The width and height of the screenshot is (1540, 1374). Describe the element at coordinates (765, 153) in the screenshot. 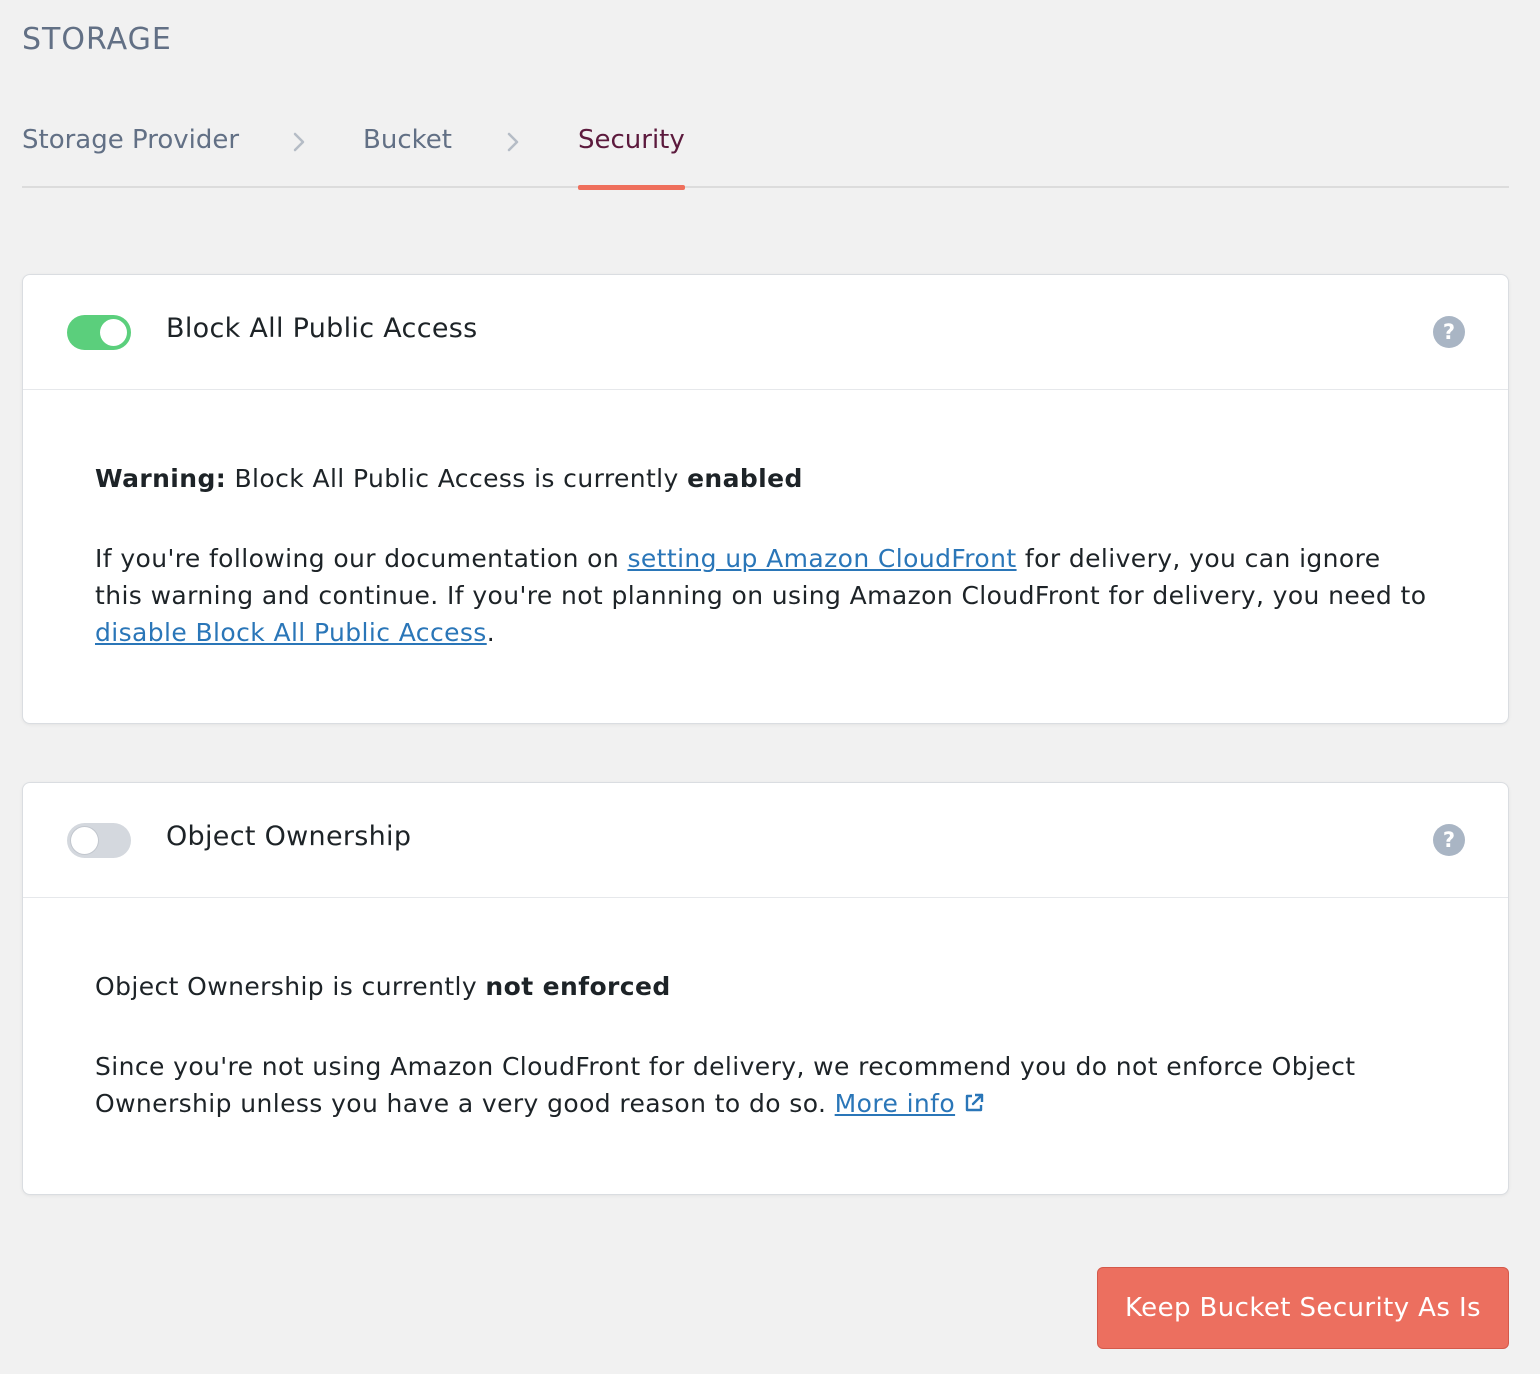

I see `wizard-steps: Storage Provider Bucket Security` at that location.